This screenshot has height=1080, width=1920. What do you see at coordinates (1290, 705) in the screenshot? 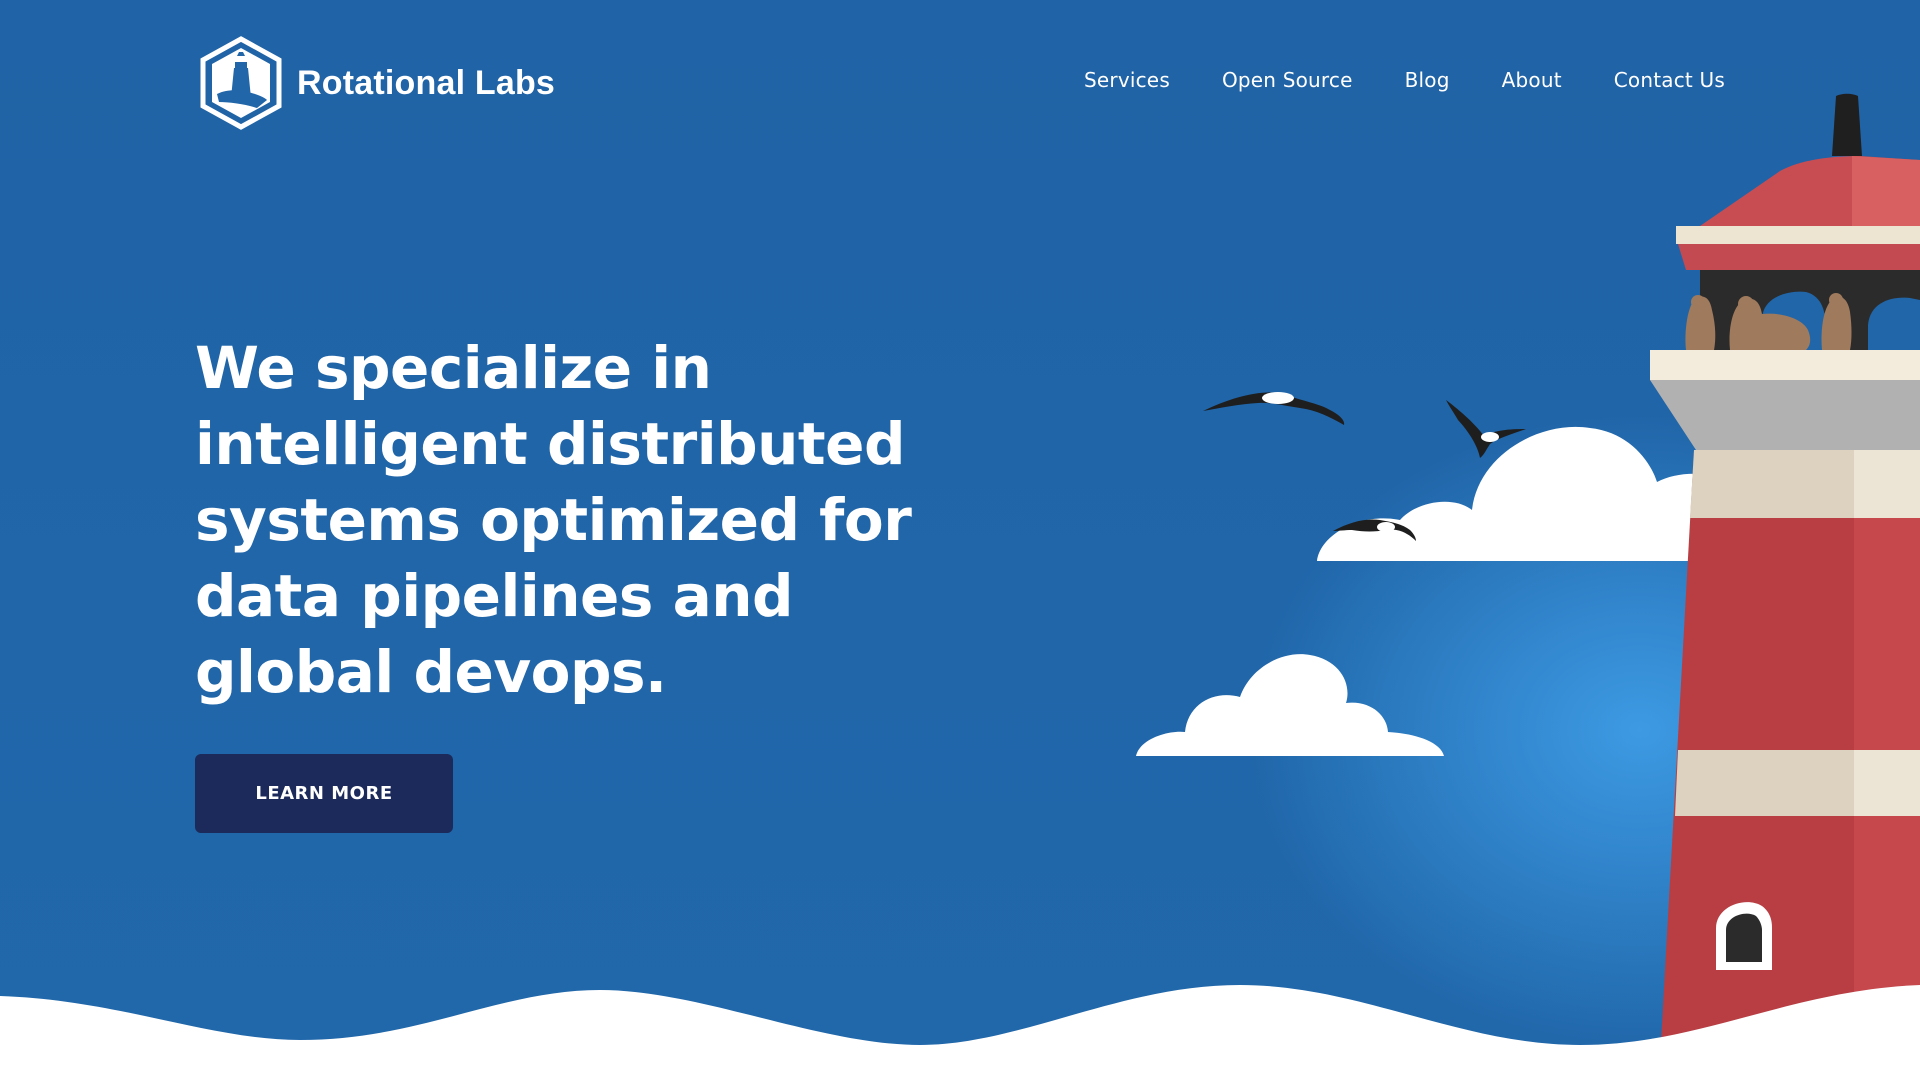
I see `cloud-lower` at bounding box center [1290, 705].